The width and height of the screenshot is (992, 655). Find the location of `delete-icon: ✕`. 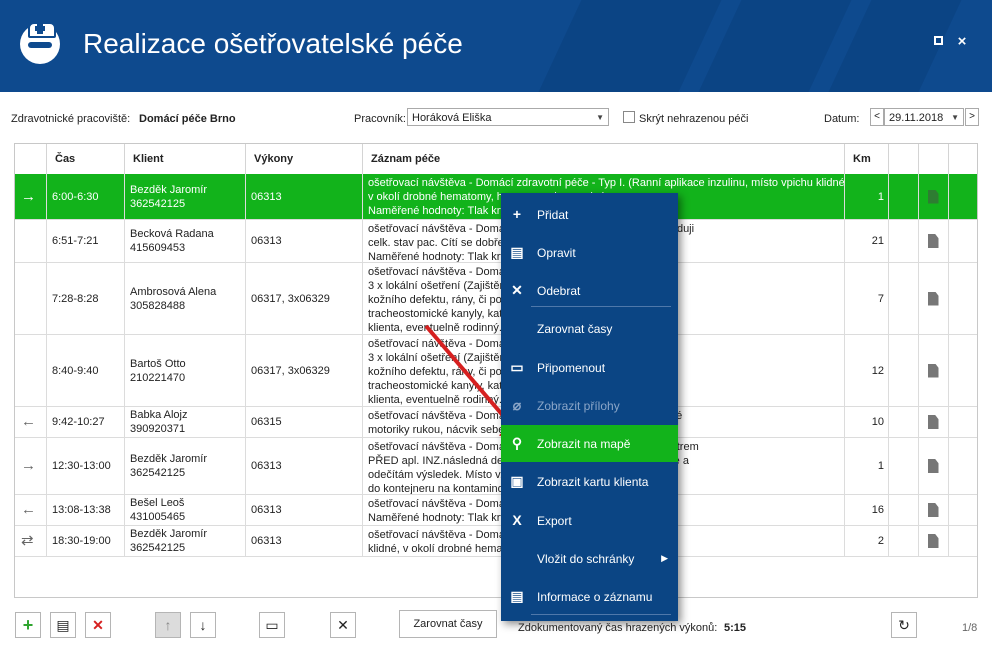

delete-icon: ✕ is located at coordinates (517, 290).